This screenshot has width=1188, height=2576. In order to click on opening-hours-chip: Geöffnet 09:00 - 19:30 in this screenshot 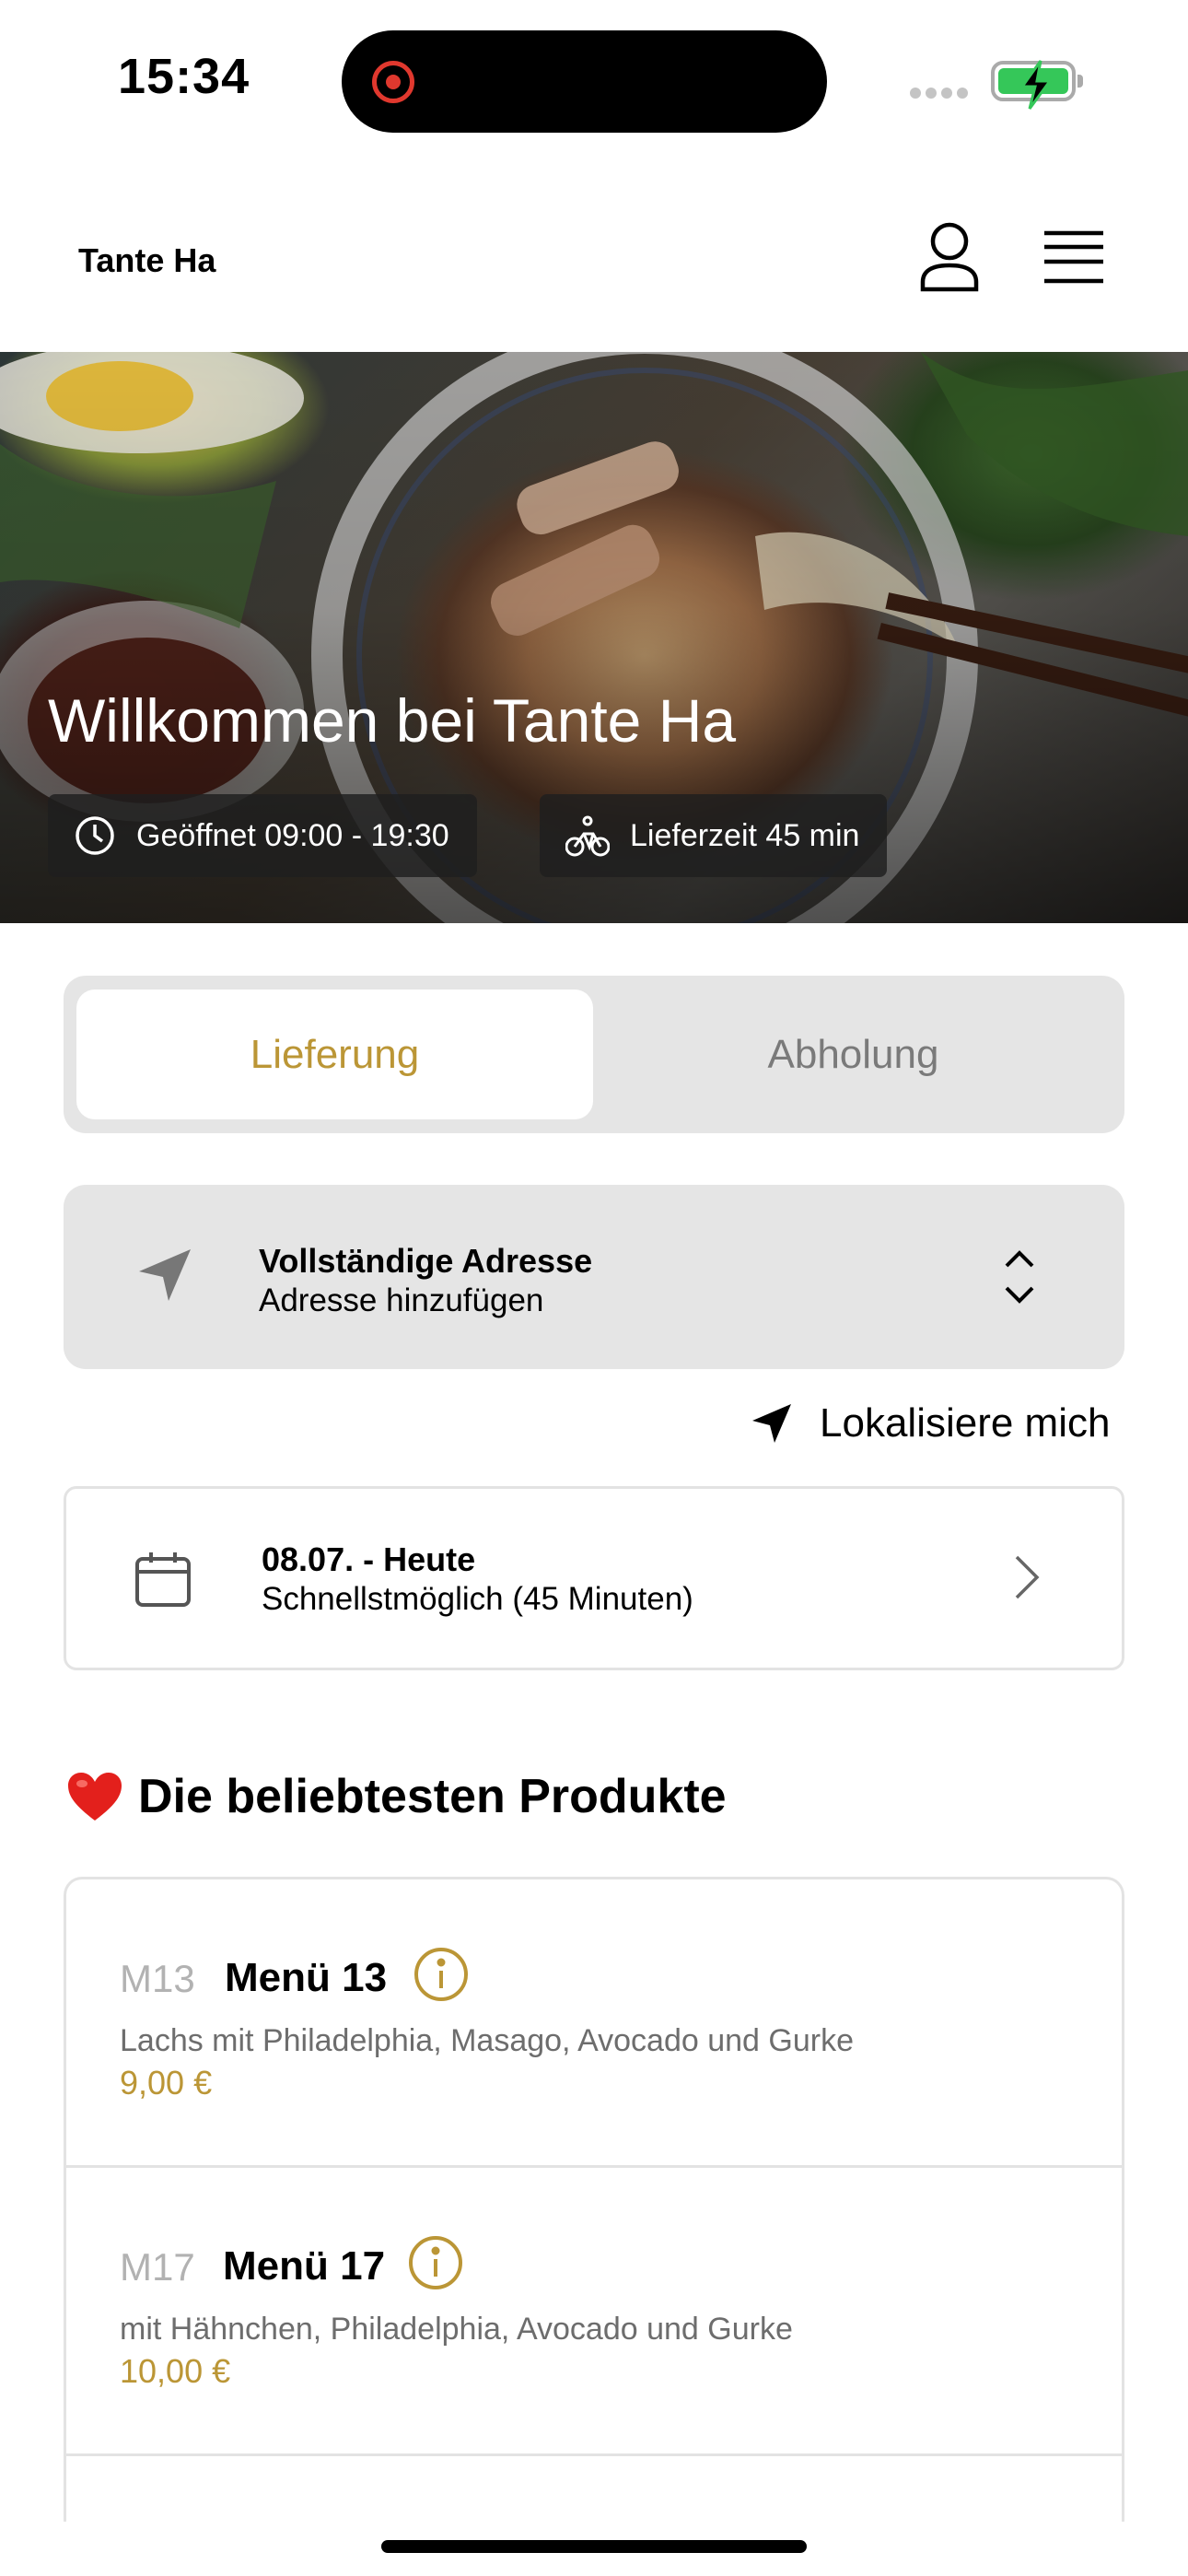, I will do `click(262, 835)`.